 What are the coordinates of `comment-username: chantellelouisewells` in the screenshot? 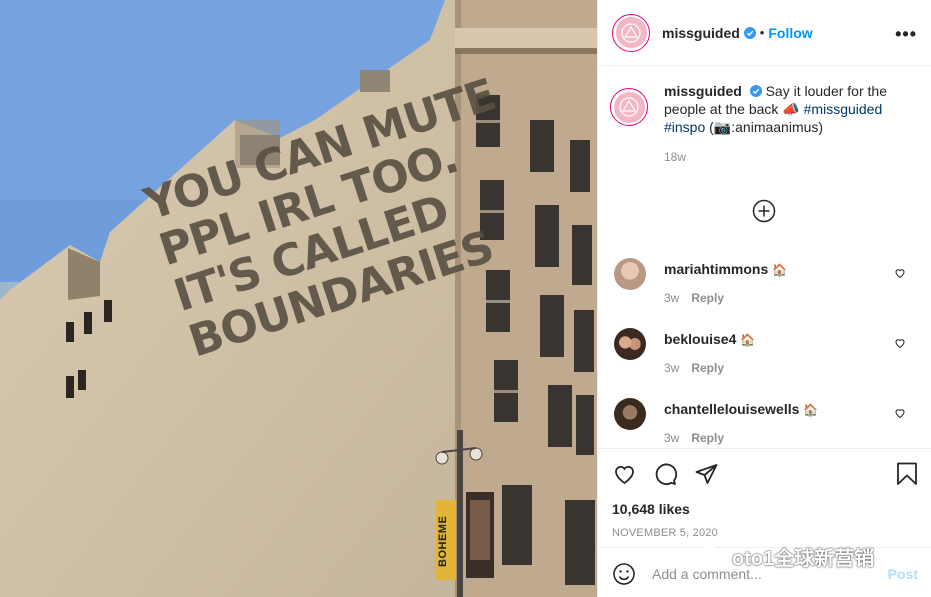 It's located at (731, 409).